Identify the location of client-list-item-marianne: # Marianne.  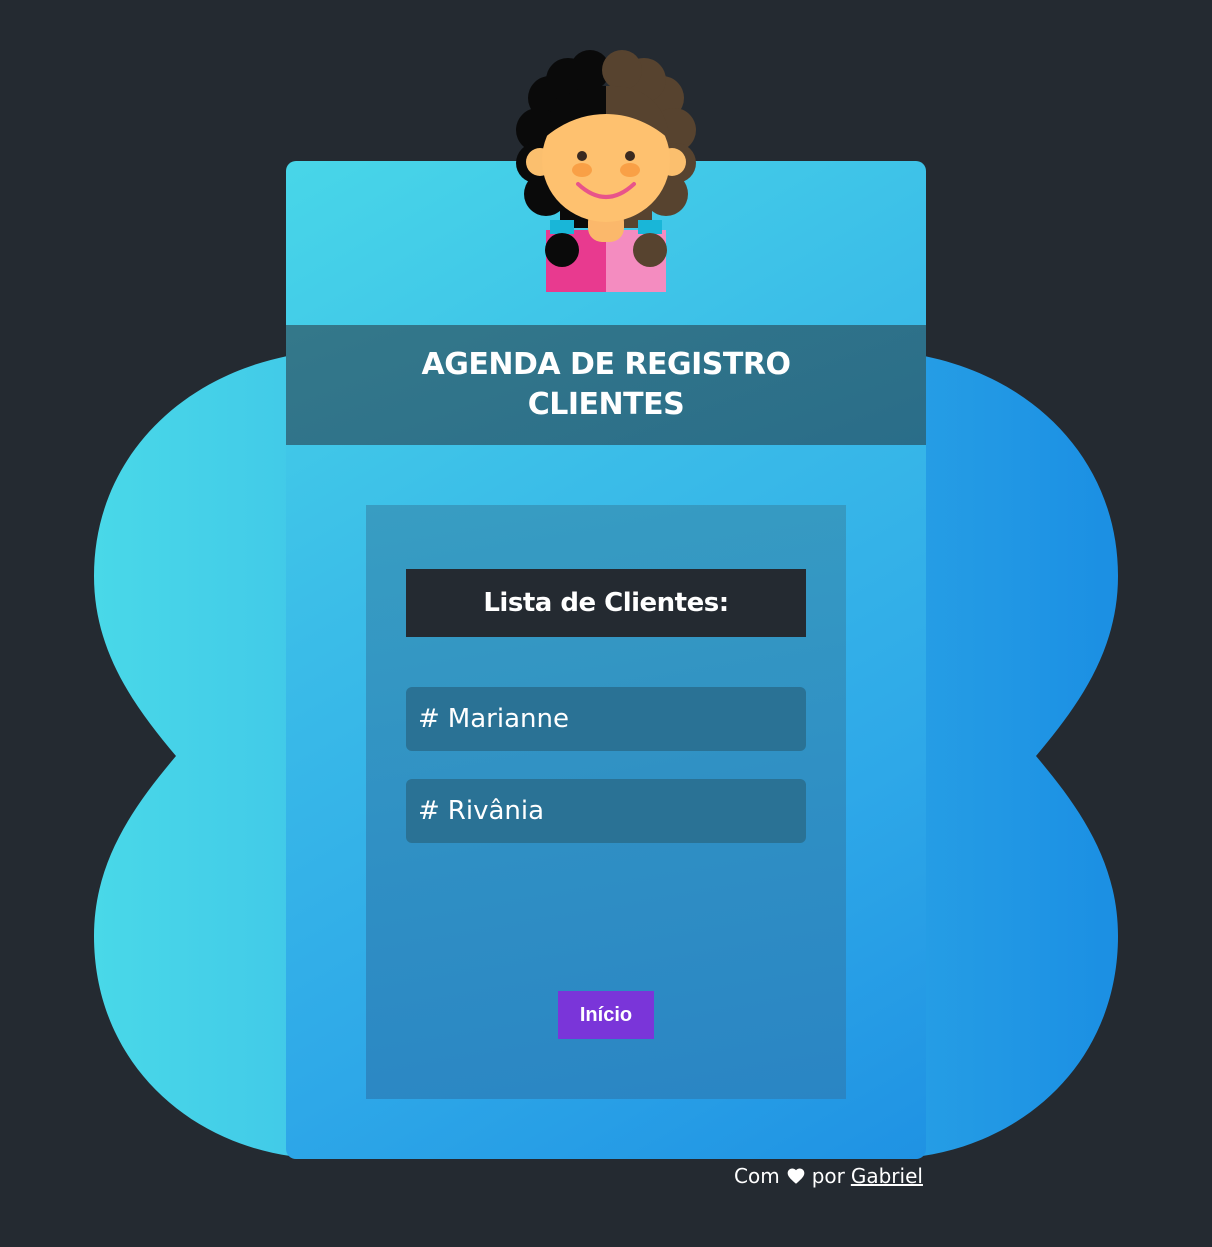
(606, 719).